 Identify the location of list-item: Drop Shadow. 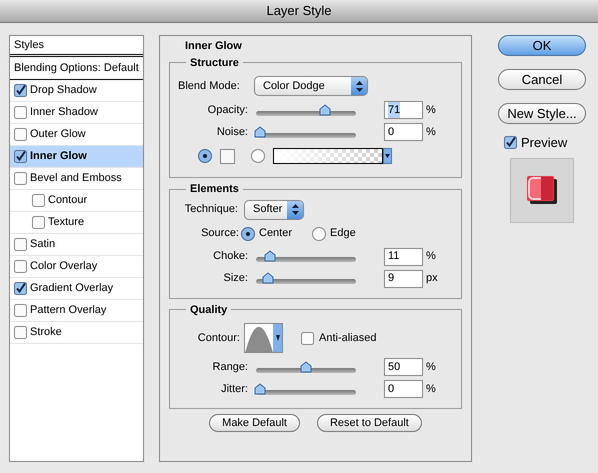
(76, 91).